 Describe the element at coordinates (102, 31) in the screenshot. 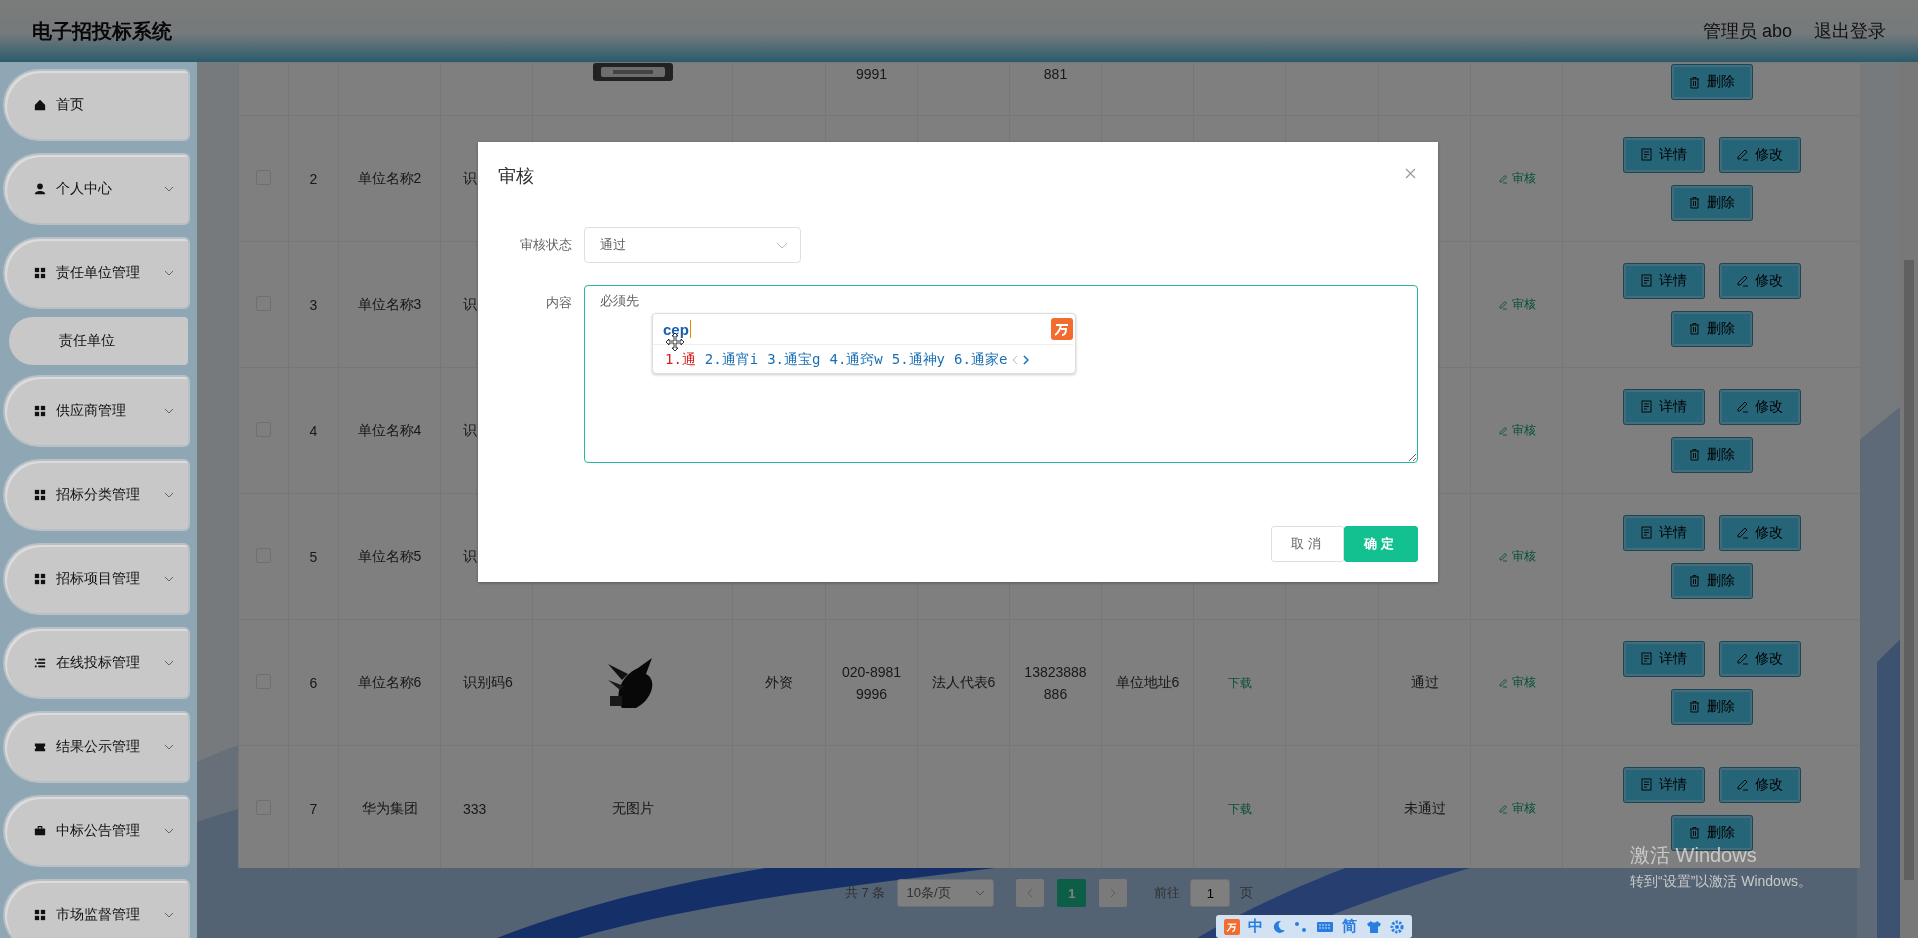

I see `app-title: 电子招投标系统` at that location.